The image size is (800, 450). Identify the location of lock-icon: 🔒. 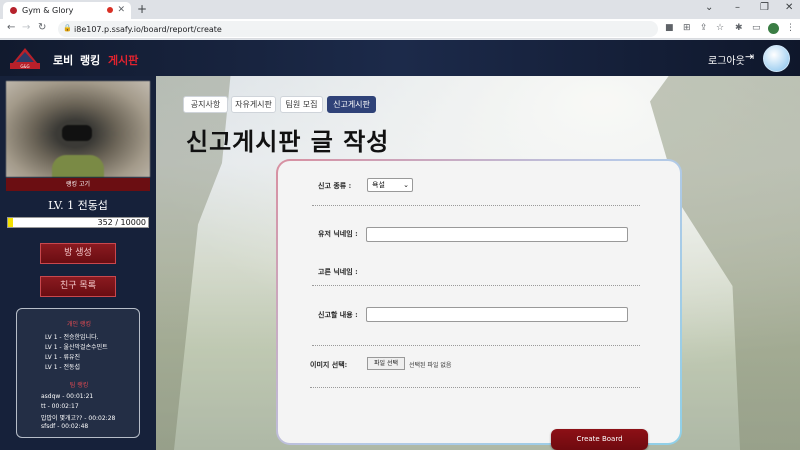
(67, 28).